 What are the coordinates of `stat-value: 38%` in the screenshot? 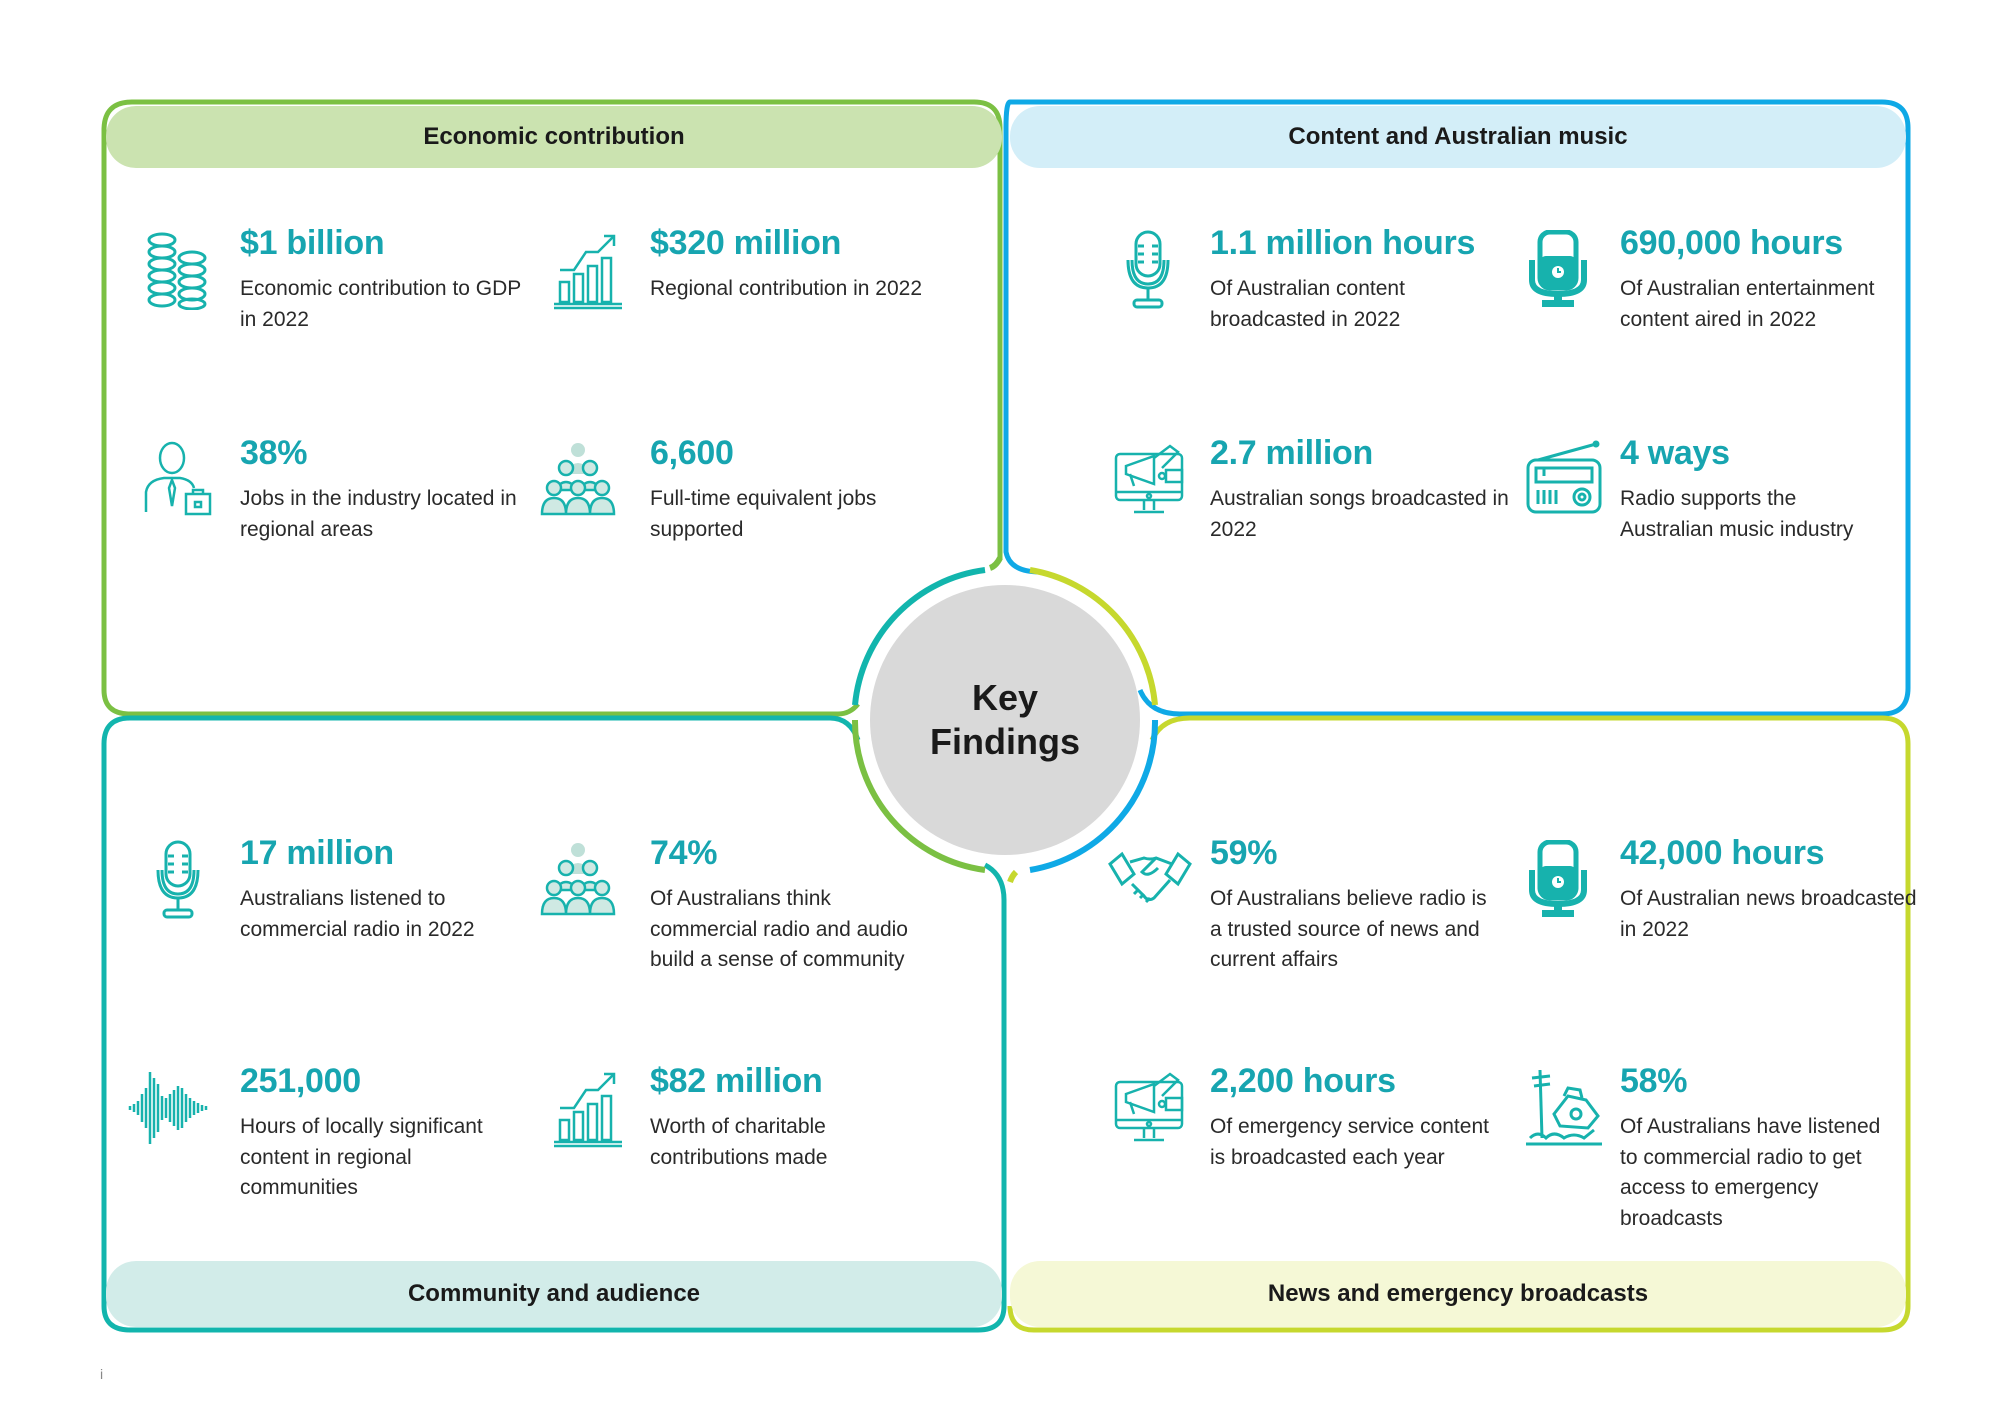 It's located at (274, 453).